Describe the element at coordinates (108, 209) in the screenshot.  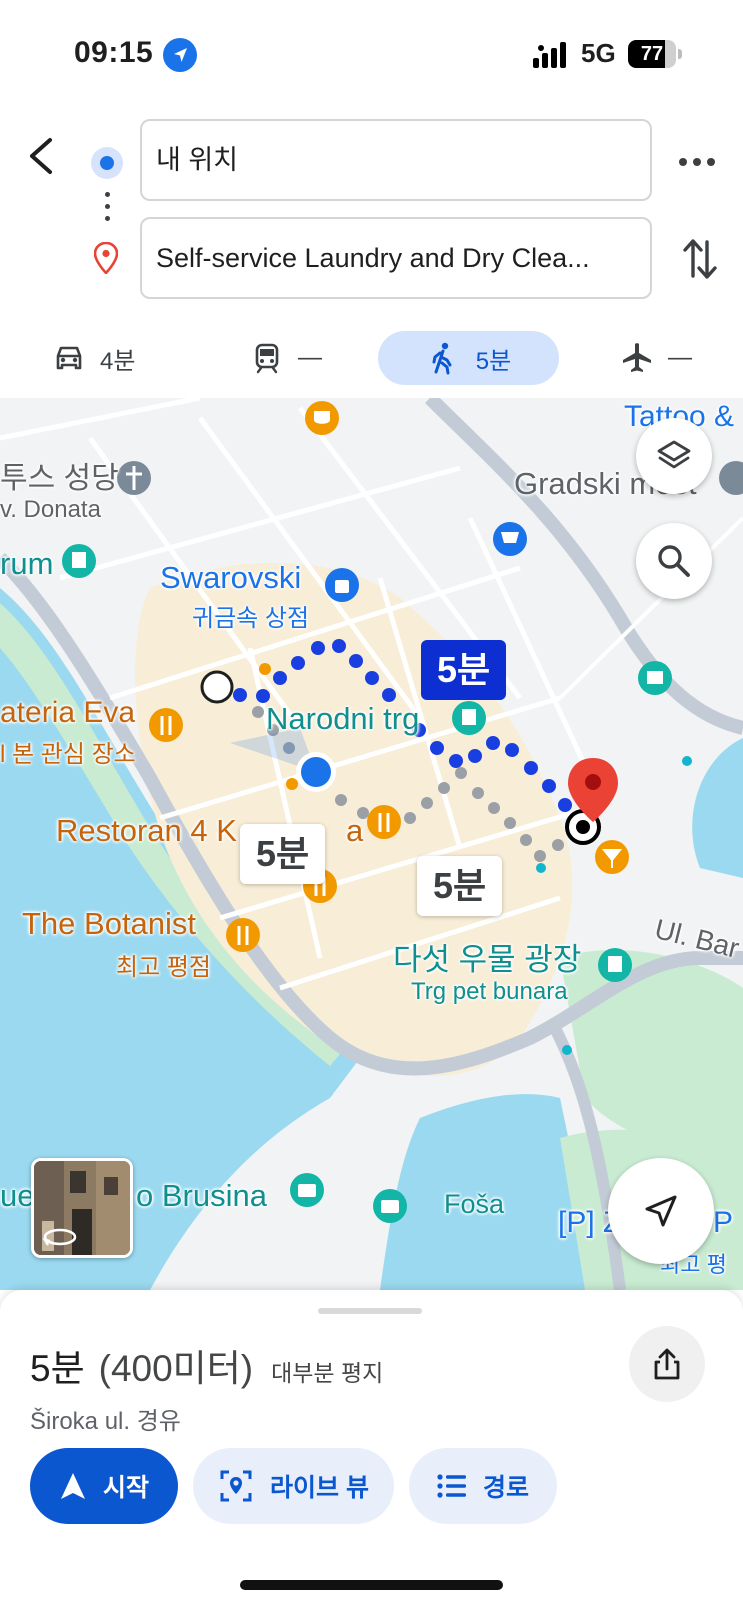
I see `route-connector-dots` at that location.